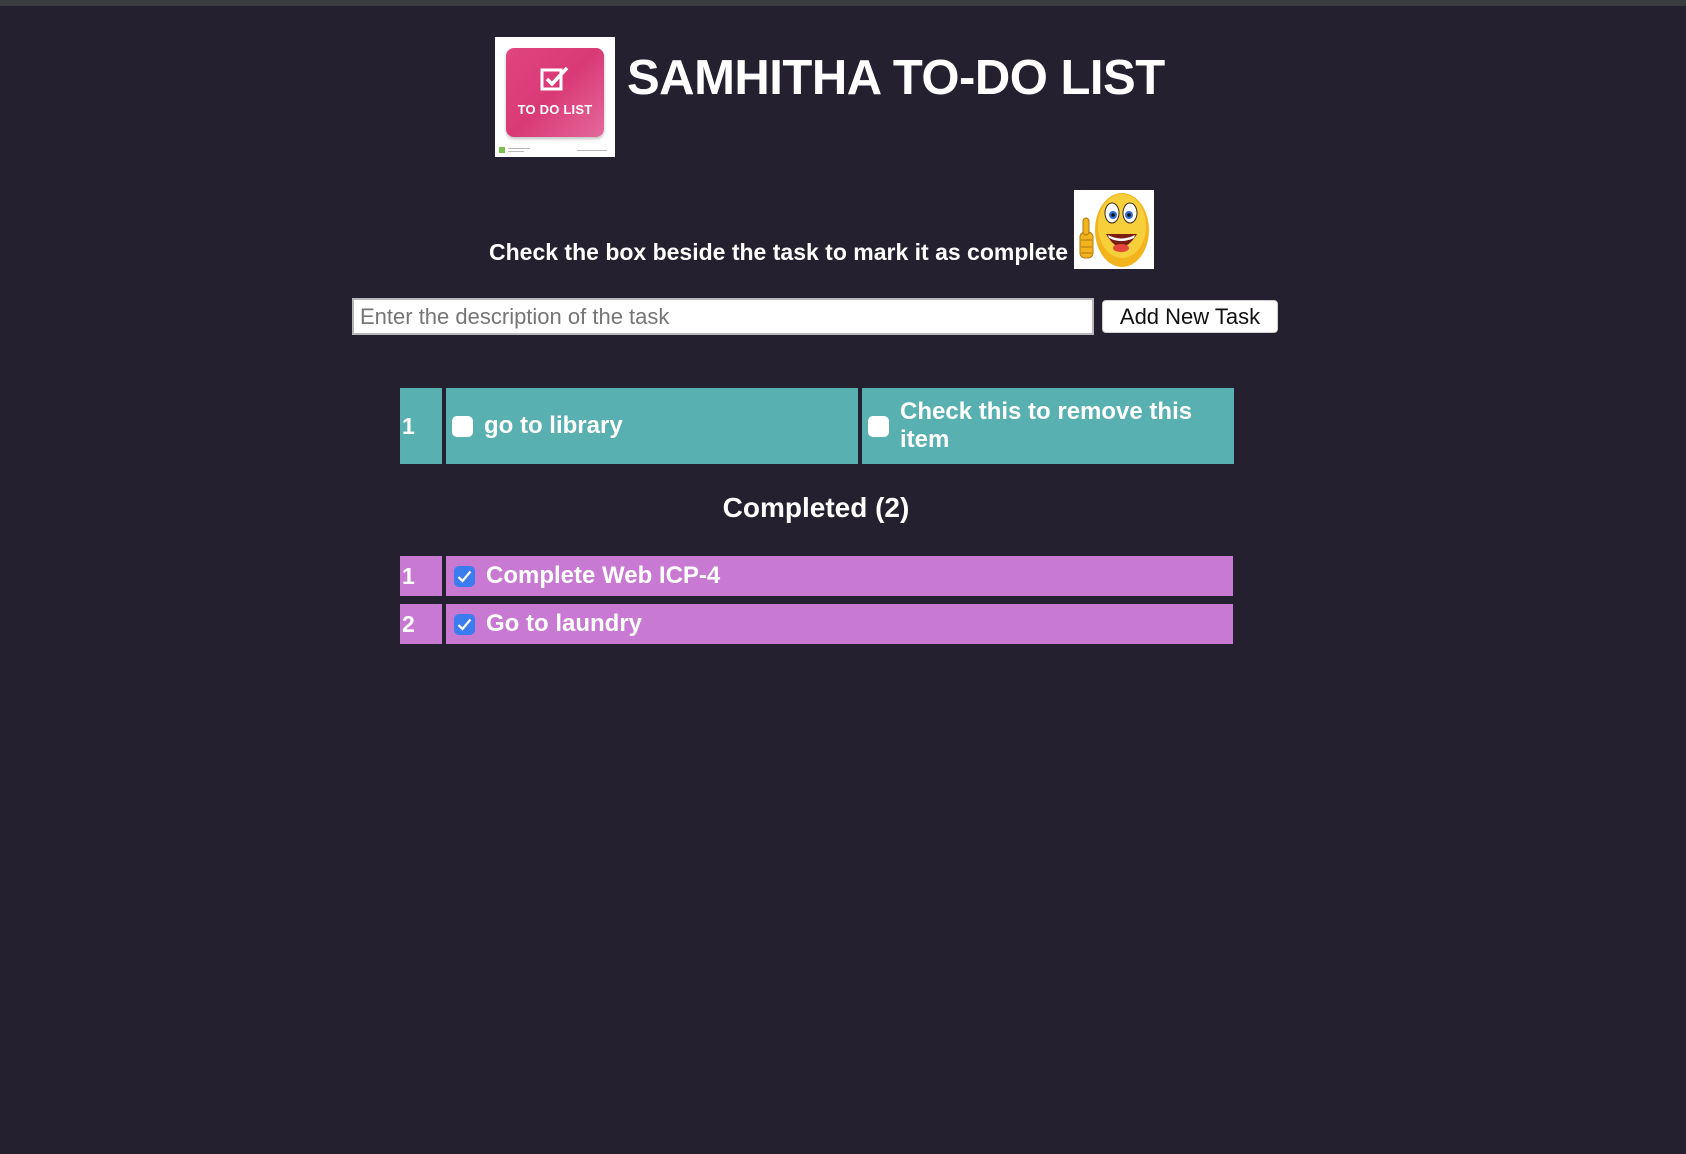  I want to click on thumbs-up-smiley-icon, so click(1114, 229).